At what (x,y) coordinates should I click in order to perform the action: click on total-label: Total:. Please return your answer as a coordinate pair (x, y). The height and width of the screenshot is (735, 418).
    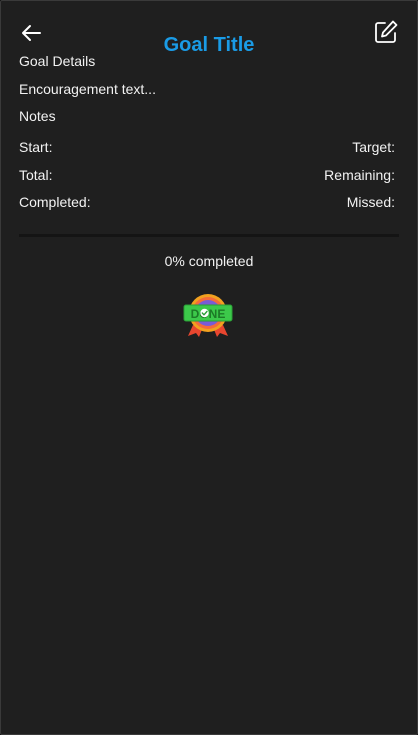
    Looking at the image, I should click on (36, 175).